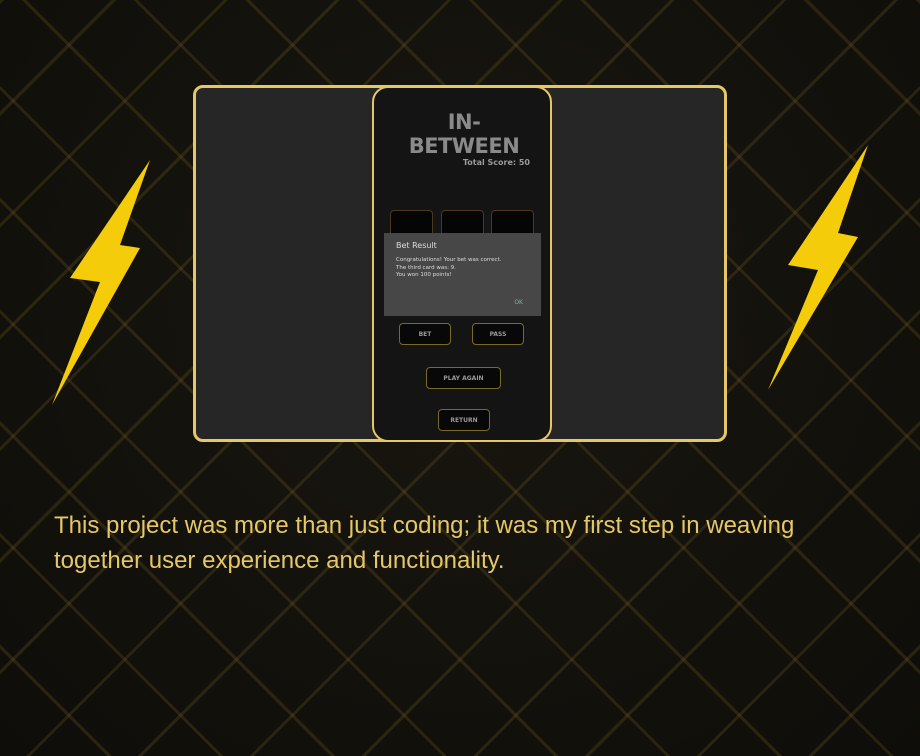  What do you see at coordinates (425, 334) in the screenshot?
I see `bet-button: BET` at bounding box center [425, 334].